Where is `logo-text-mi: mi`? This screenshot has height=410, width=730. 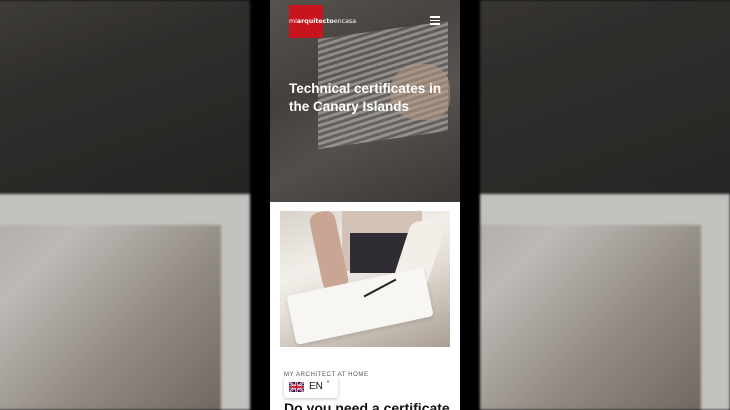
logo-text-mi: mi is located at coordinates (293, 21).